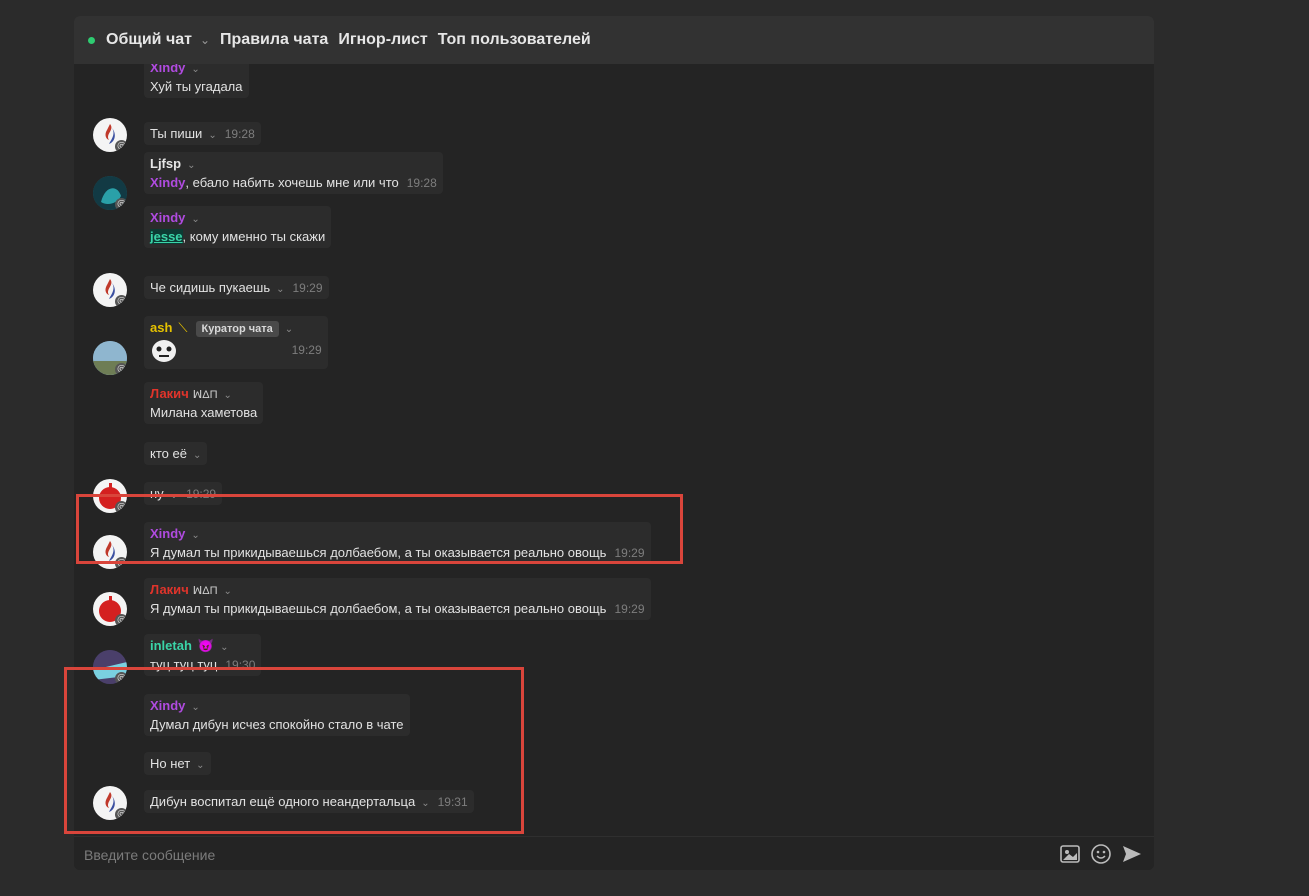 Image resolution: width=1309 pixels, height=896 pixels. Describe the element at coordinates (149, 40) in the screenshot. I see `tab-general-chat: Общий чат` at that location.